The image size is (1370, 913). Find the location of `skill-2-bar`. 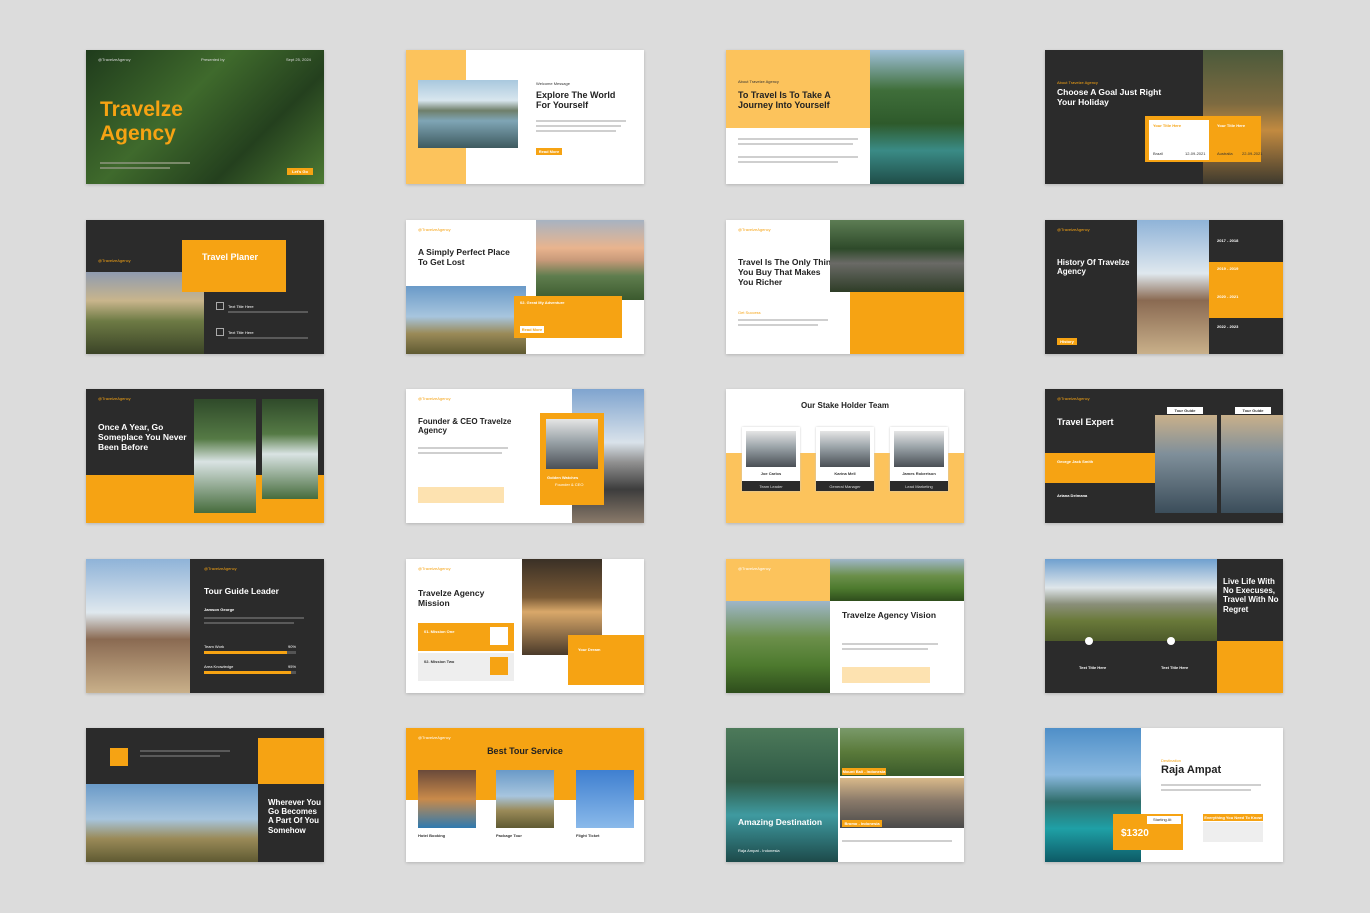

skill-2-bar is located at coordinates (248, 672).